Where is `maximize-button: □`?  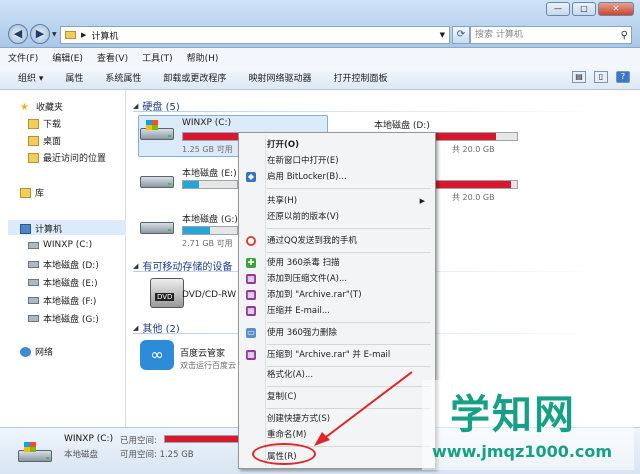
maximize-button: □ is located at coordinates (584, 9).